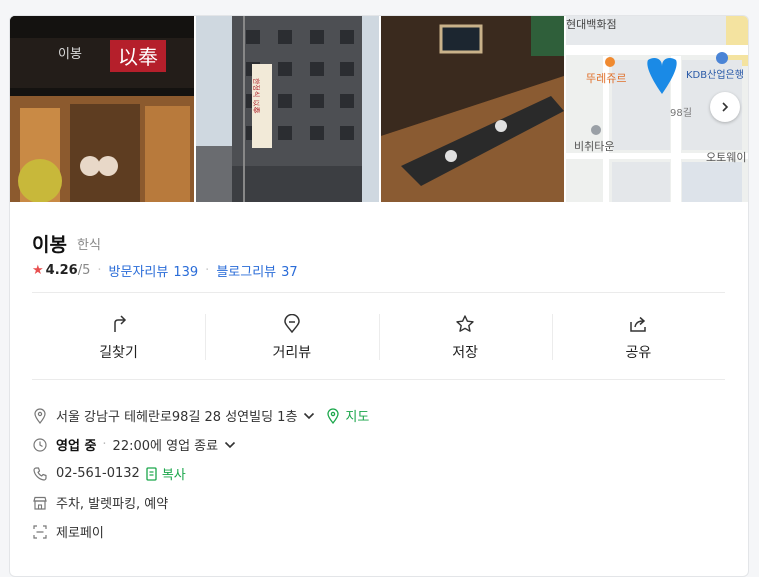  Describe the element at coordinates (357, 415) in the screenshot. I see `map-link: 지도` at that location.